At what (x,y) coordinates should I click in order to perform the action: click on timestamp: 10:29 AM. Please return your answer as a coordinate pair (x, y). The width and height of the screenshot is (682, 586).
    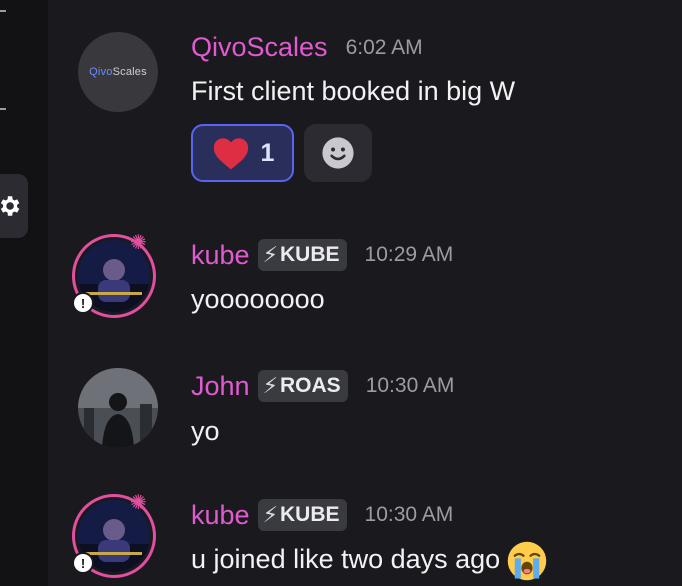
    Looking at the image, I should click on (409, 254).